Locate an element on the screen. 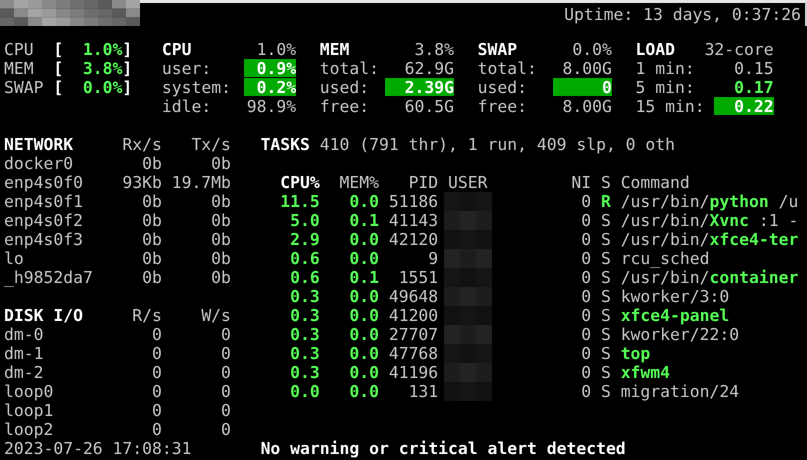  process-name: xfwm4 is located at coordinates (645, 372).